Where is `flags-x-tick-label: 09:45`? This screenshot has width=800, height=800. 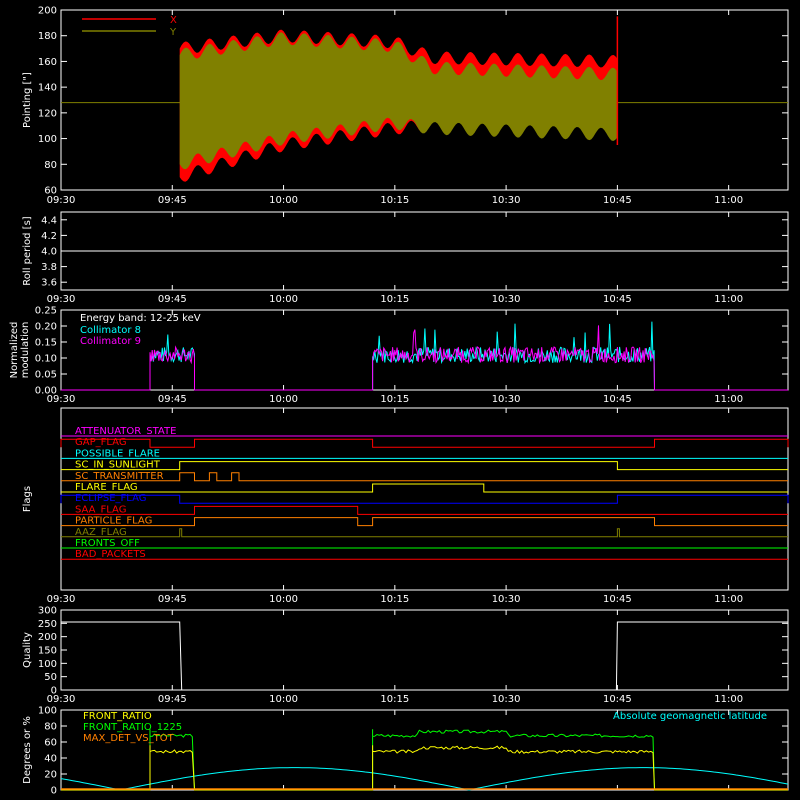
flags-x-tick-label: 09:45 is located at coordinates (172, 599).